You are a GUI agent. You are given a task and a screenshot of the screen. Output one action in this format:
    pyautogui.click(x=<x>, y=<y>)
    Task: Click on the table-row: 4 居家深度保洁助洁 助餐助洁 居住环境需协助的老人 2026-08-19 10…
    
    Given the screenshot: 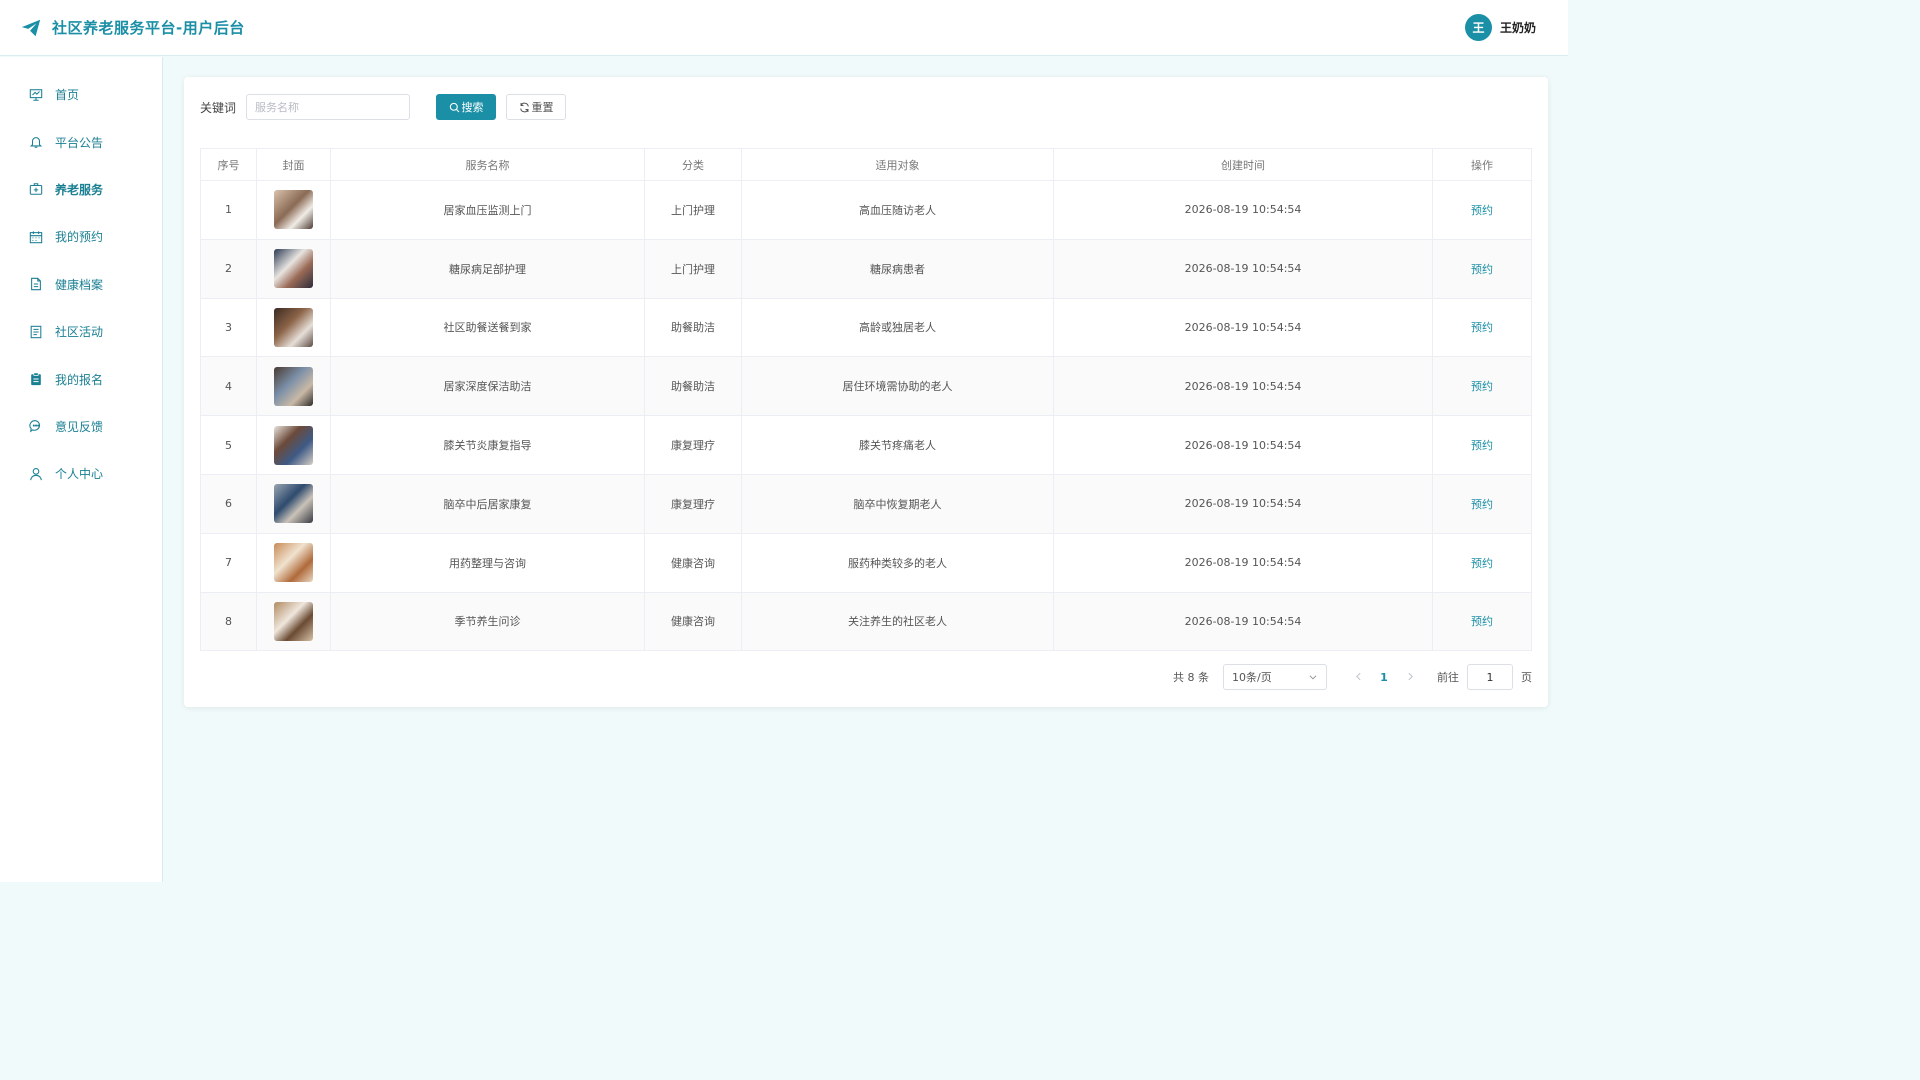 What is the action you would take?
    pyautogui.click(x=866, y=386)
    